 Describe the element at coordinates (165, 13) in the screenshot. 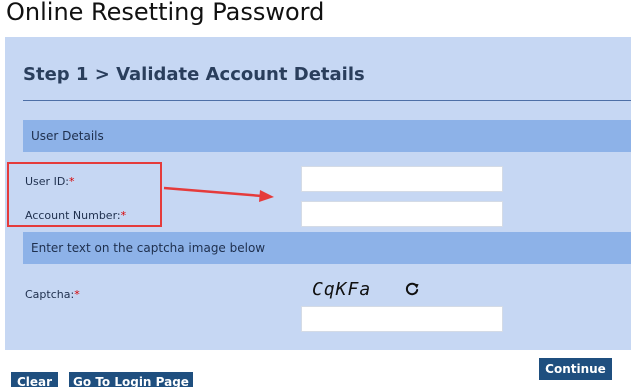

I see `page-title: Online Resetting Password` at that location.